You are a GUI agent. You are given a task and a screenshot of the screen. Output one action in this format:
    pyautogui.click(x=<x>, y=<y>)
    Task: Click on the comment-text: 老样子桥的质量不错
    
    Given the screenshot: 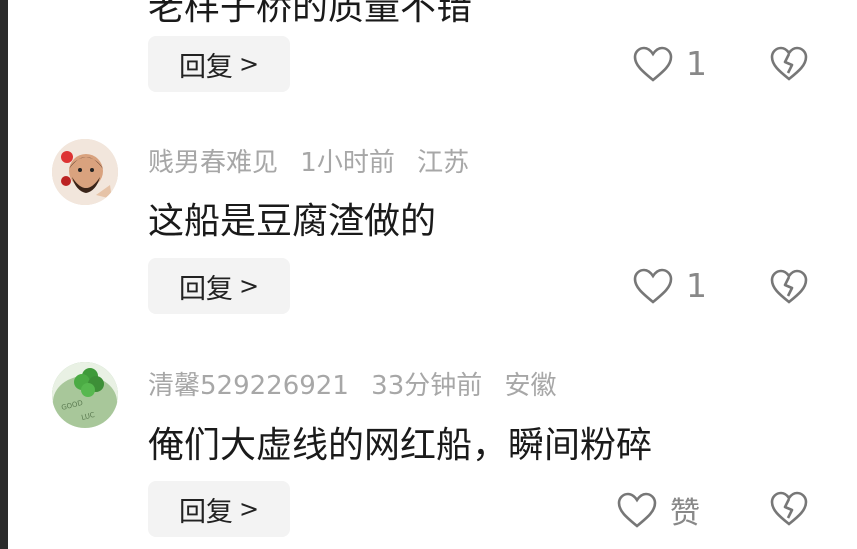 What is the action you would take?
    pyautogui.click(x=310, y=14)
    